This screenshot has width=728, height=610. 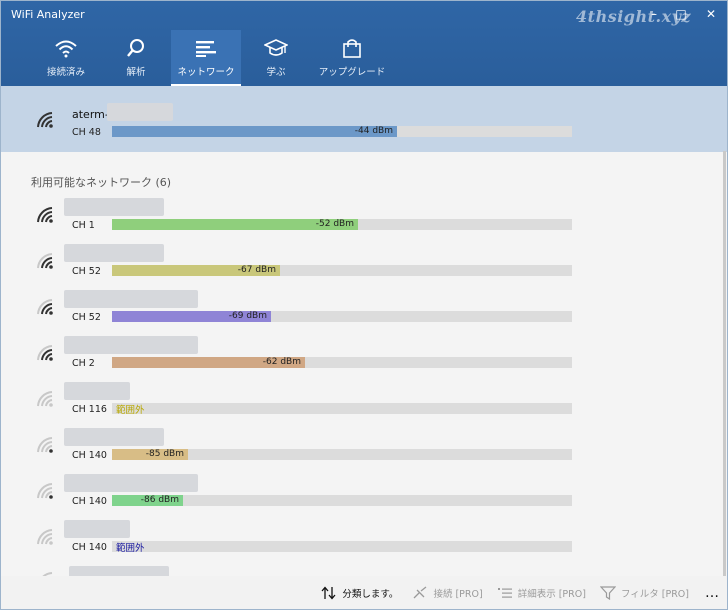 What do you see at coordinates (654, 594) in the screenshot?
I see `filter-label: フィルタ [PRO]` at bounding box center [654, 594].